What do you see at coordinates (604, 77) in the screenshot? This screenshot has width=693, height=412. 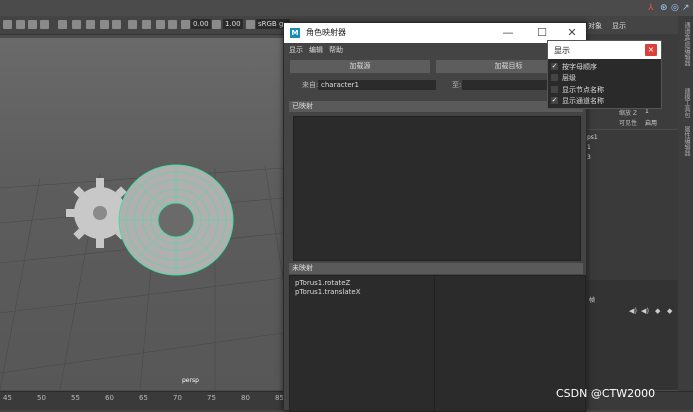 I see `option-hierarchy: 层级` at bounding box center [604, 77].